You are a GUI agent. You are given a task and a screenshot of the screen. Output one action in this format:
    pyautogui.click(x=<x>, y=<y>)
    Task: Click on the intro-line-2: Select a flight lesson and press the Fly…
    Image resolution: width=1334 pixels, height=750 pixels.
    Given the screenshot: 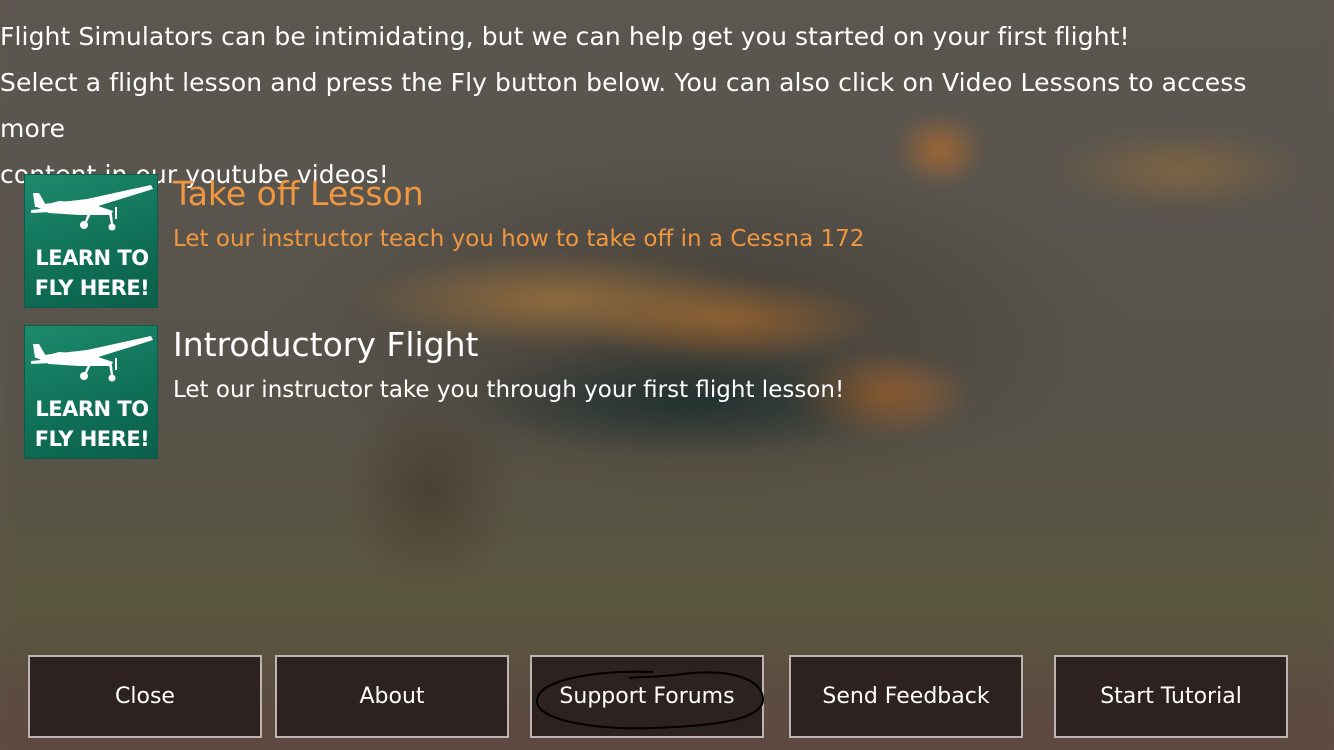 What is the action you would take?
    pyautogui.click(x=623, y=105)
    